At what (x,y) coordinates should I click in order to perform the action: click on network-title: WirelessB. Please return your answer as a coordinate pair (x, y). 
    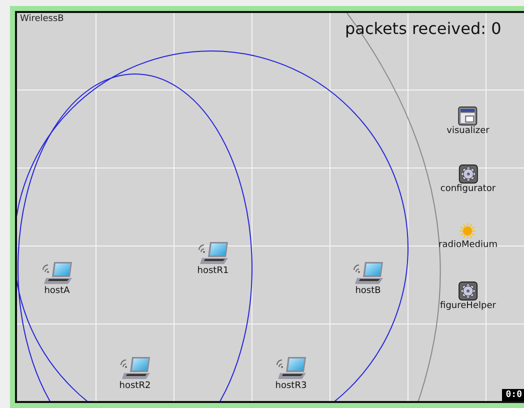
    Looking at the image, I should click on (42, 19).